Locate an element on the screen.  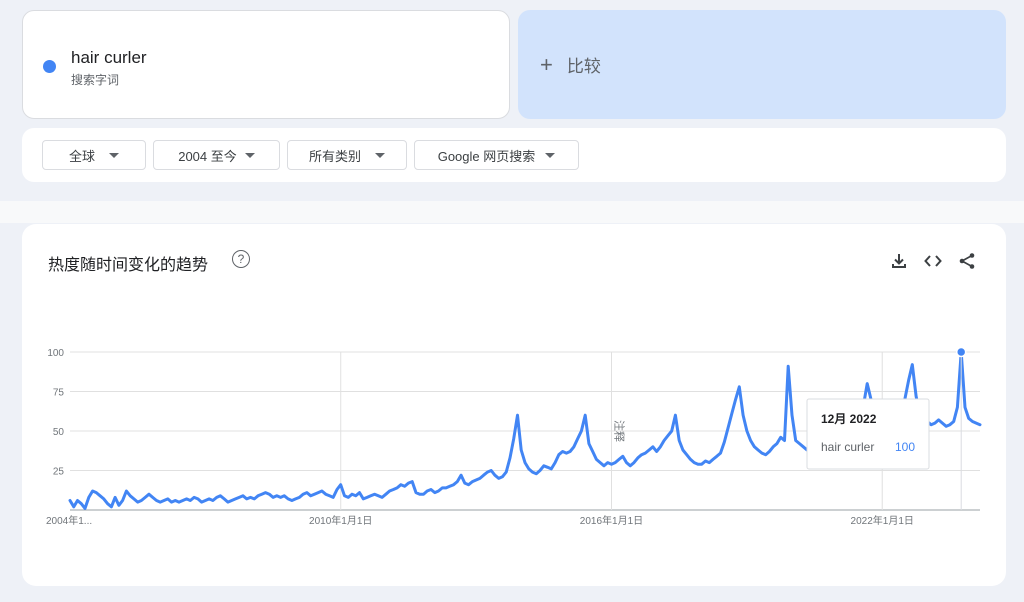
search-term-type: 搜索字词 is located at coordinates (95, 80).